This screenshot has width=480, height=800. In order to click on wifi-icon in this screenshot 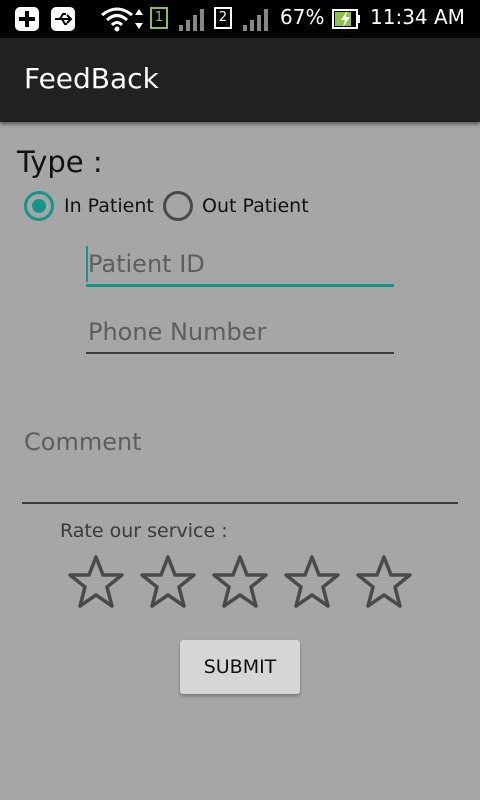, I will do `click(117, 19)`.